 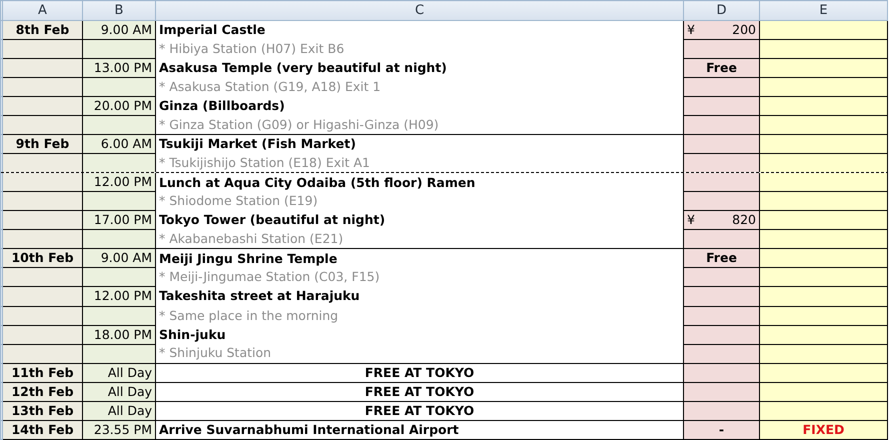 I want to click on note-text: * Hibiya Station (H07) Exit B6, so click(x=251, y=48).